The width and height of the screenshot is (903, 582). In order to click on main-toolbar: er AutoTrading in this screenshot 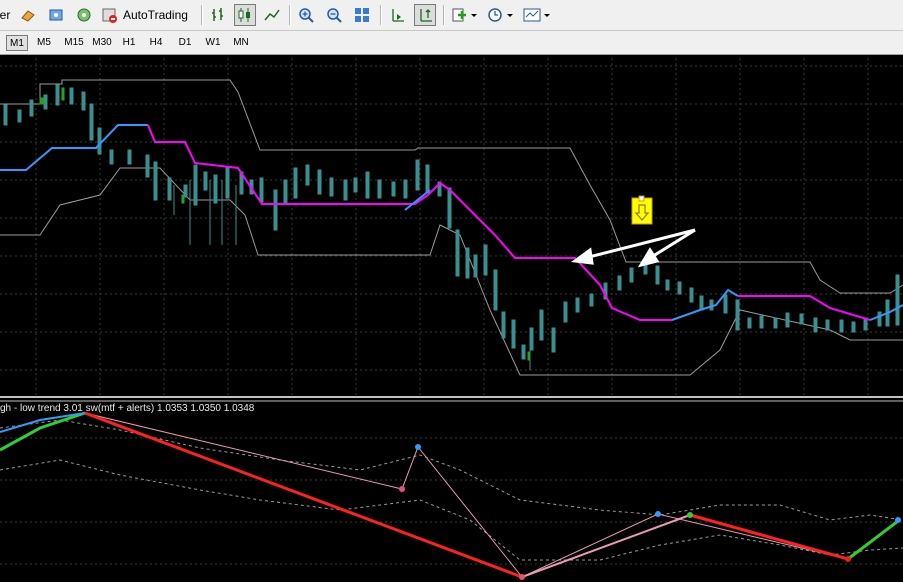, I will do `click(451, 15)`.